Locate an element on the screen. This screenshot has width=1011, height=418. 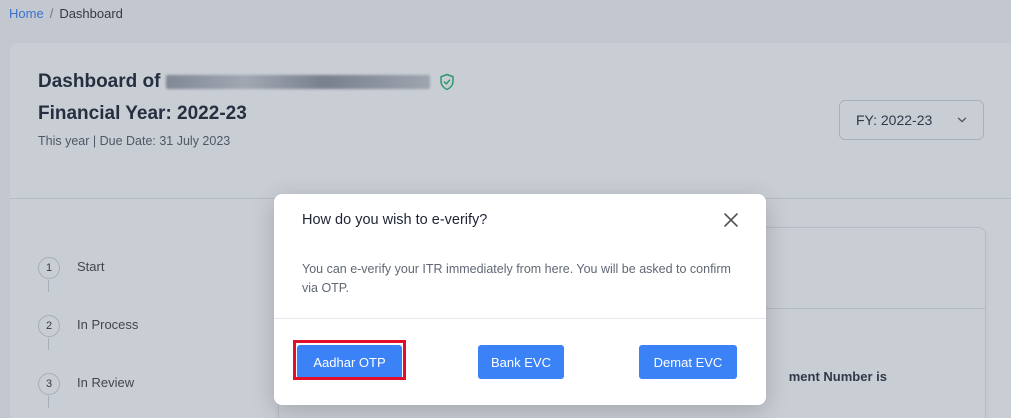
close-icon is located at coordinates (731, 220).